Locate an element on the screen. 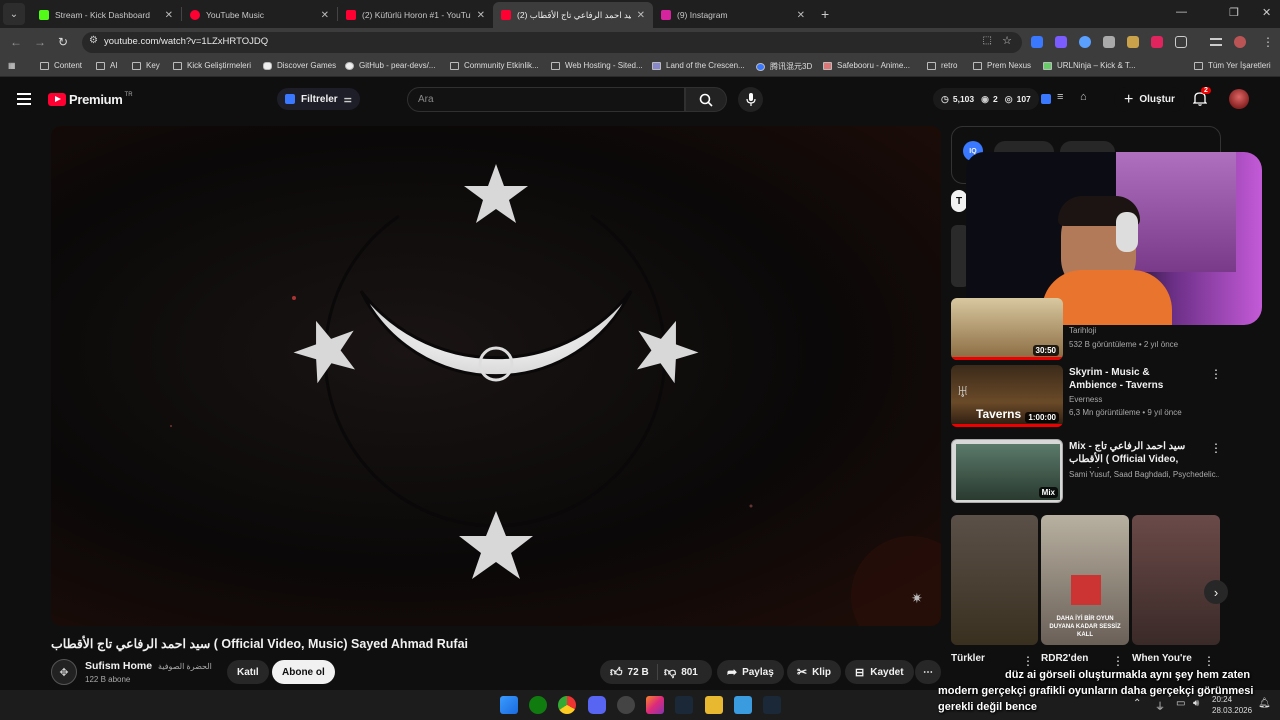  instagram-icon is located at coordinates (655, 705).